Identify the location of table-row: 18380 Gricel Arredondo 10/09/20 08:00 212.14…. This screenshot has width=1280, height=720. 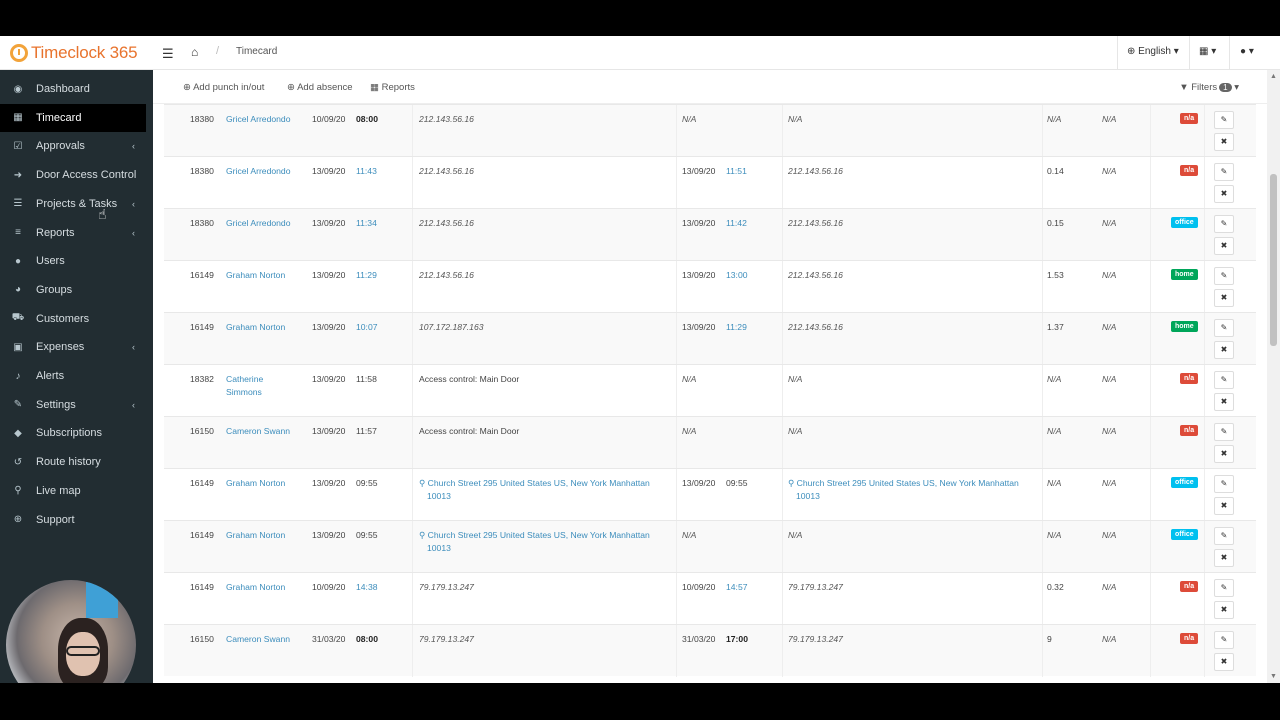
(710, 130).